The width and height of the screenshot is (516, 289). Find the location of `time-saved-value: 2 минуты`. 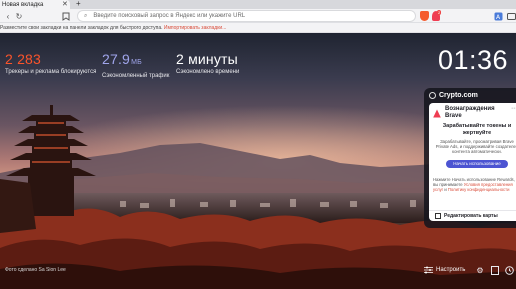

time-saved-value: 2 минуты is located at coordinates (207, 59).